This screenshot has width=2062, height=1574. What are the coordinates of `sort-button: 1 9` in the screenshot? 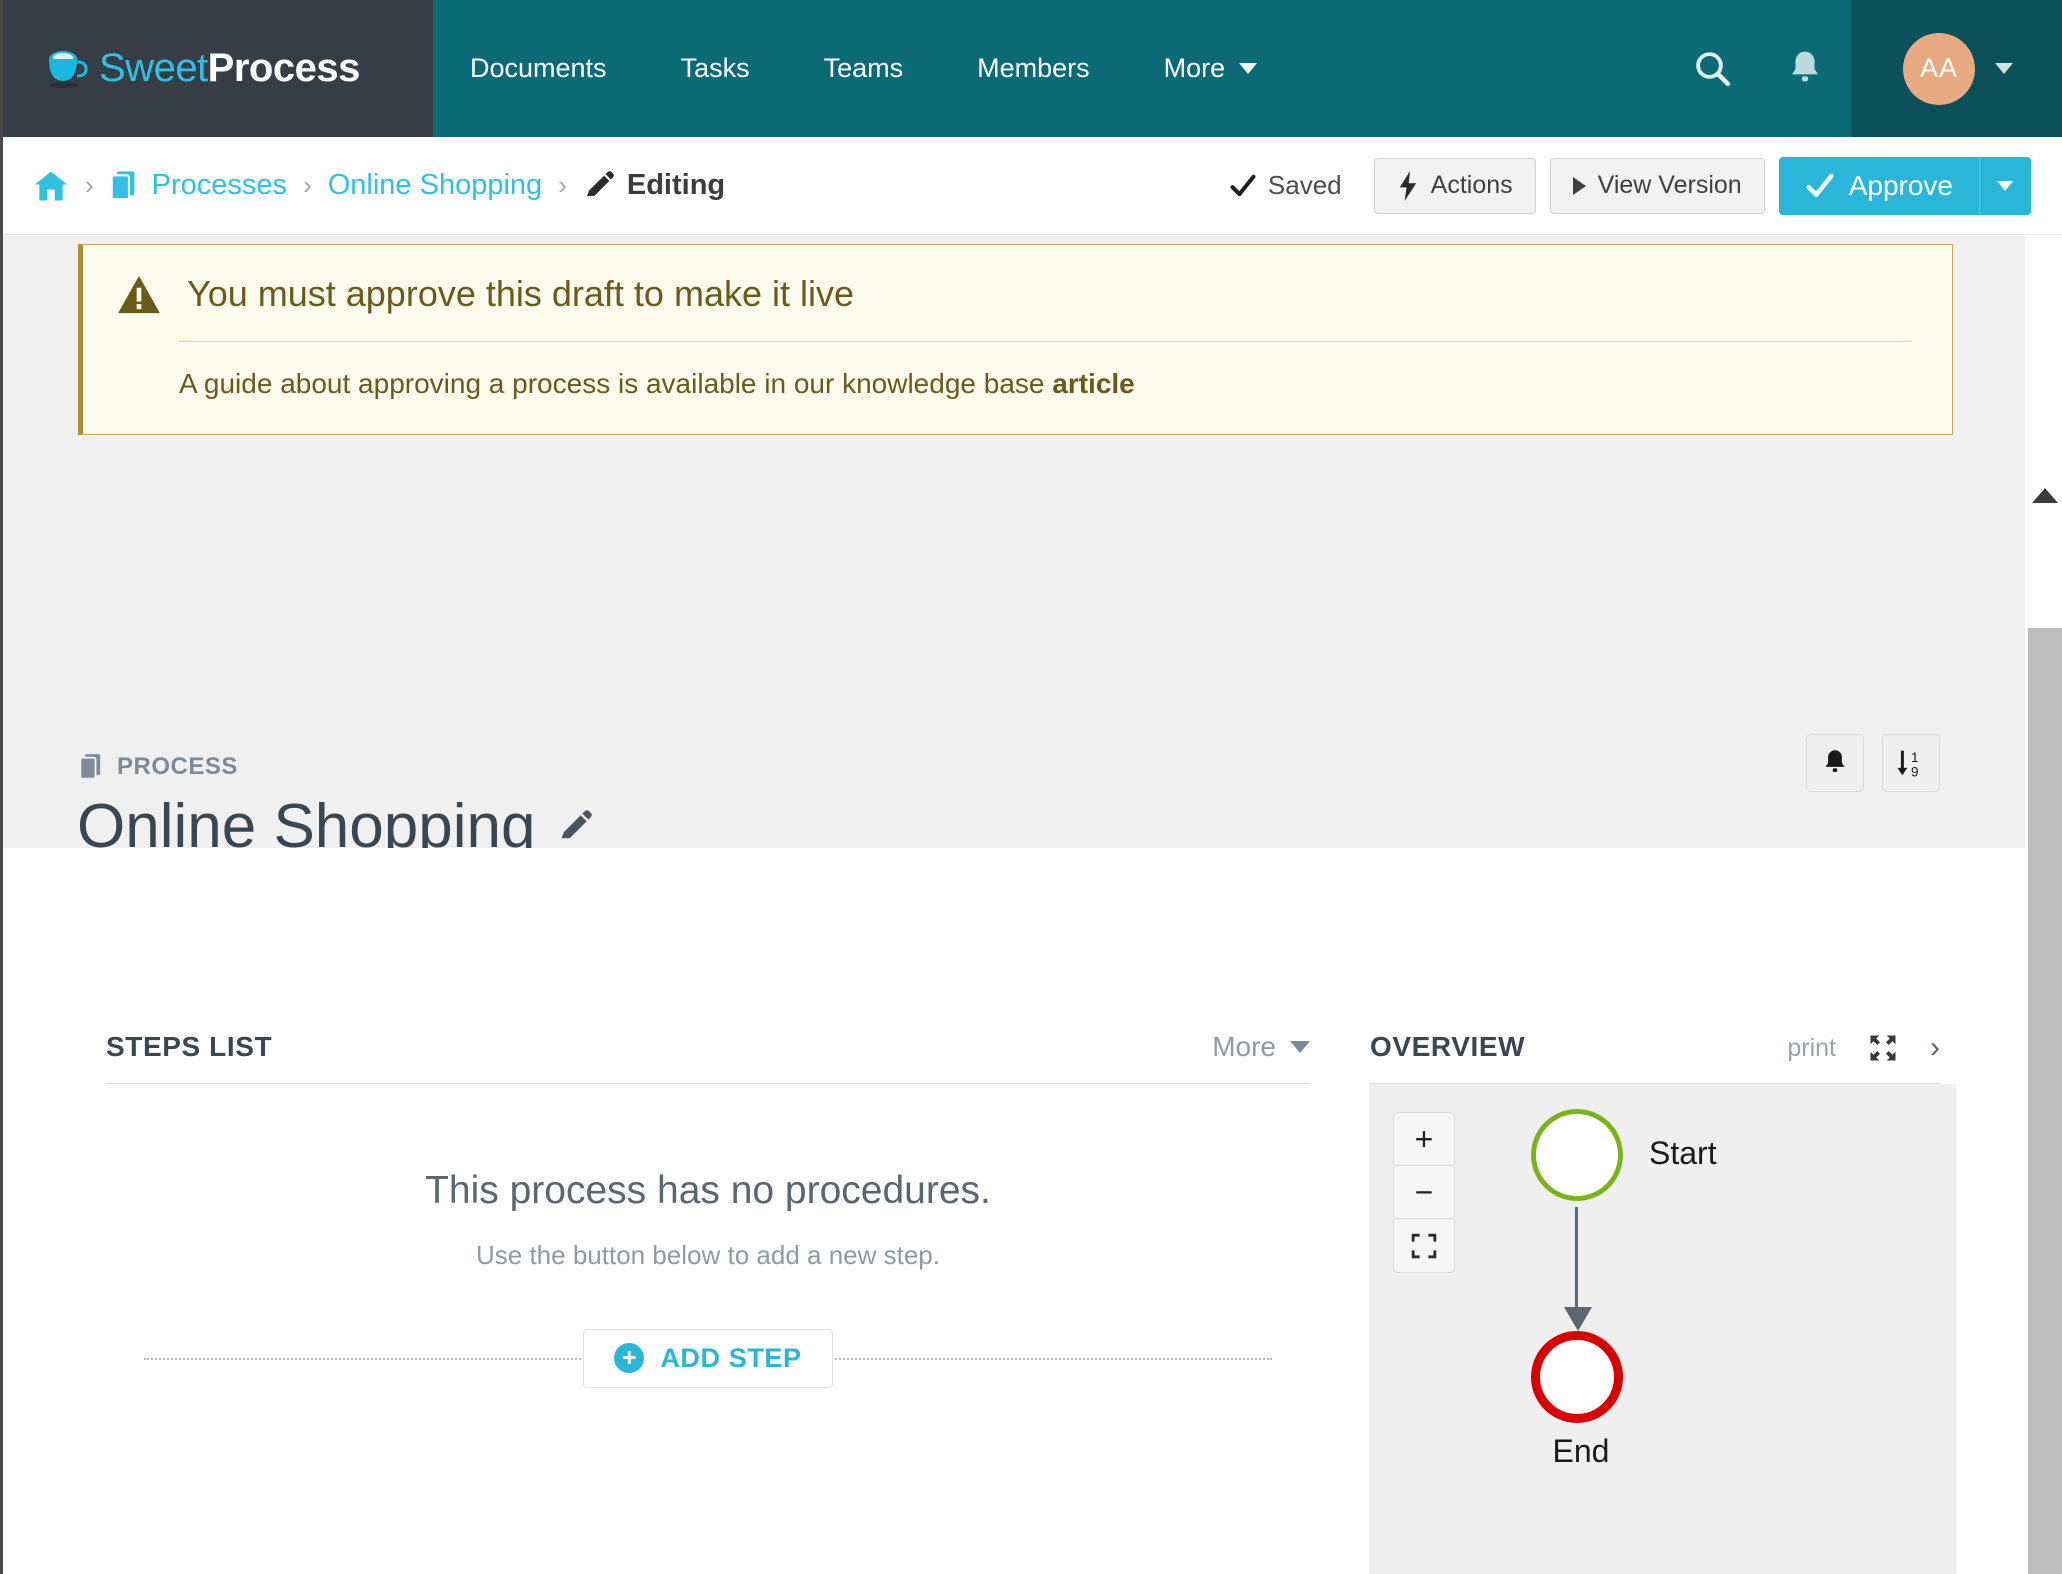 It's located at (1911, 763).